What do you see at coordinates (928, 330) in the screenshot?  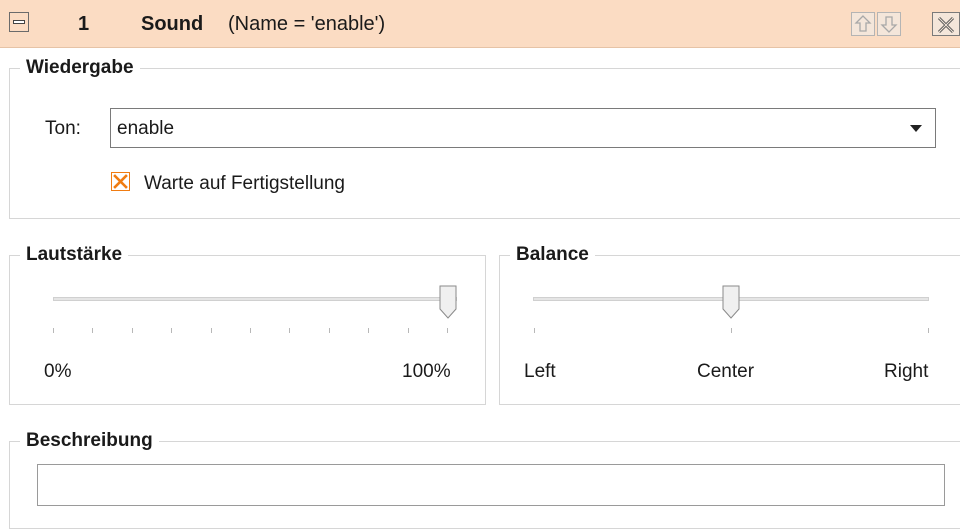 I see `balance-tick-right` at bounding box center [928, 330].